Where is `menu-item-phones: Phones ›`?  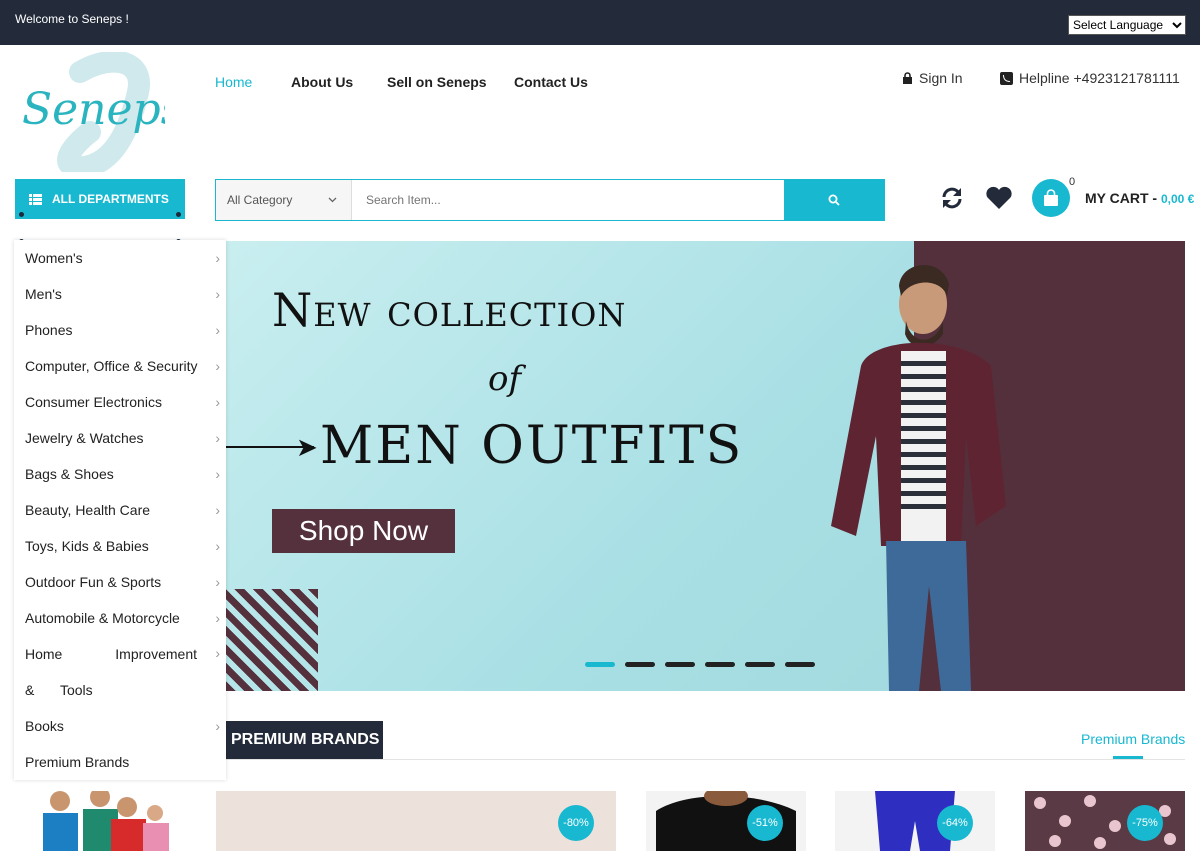 menu-item-phones: Phones › is located at coordinates (122, 330).